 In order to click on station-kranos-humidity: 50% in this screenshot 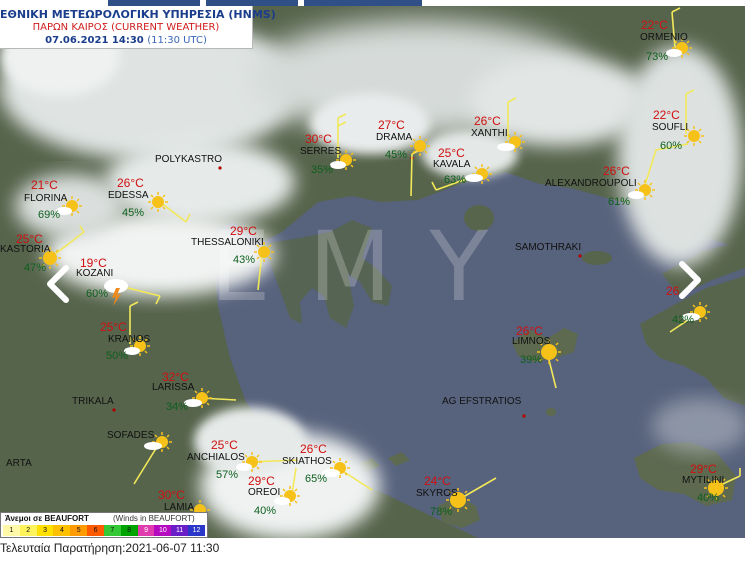, I will do `click(117, 356)`.